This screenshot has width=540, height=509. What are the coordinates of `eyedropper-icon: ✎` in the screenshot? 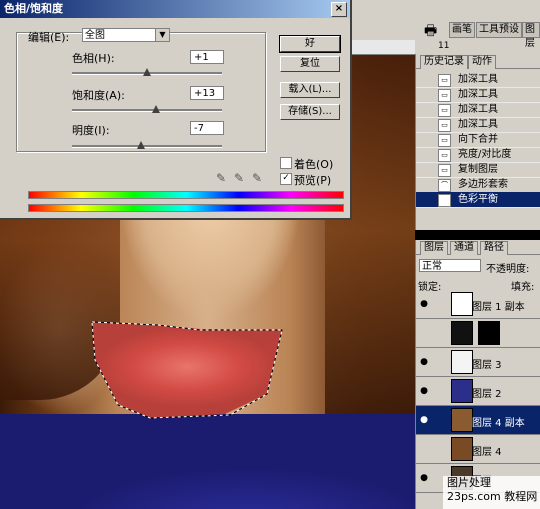 It's located at (221, 178).